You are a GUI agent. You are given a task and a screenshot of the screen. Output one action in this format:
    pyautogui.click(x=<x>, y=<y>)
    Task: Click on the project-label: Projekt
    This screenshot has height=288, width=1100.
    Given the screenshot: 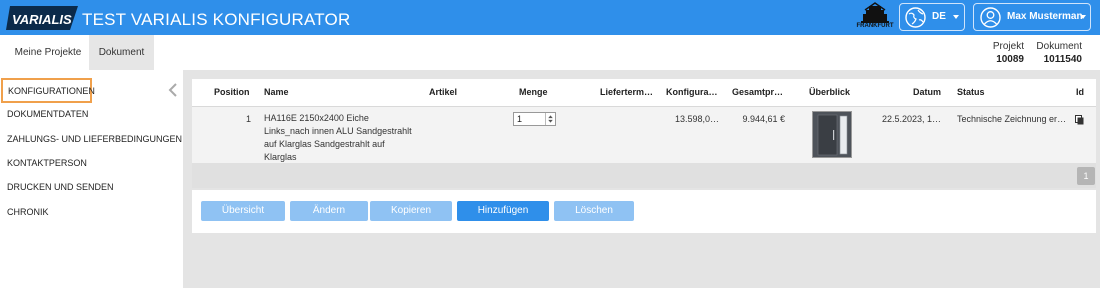 What is the action you would take?
    pyautogui.click(x=1008, y=46)
    